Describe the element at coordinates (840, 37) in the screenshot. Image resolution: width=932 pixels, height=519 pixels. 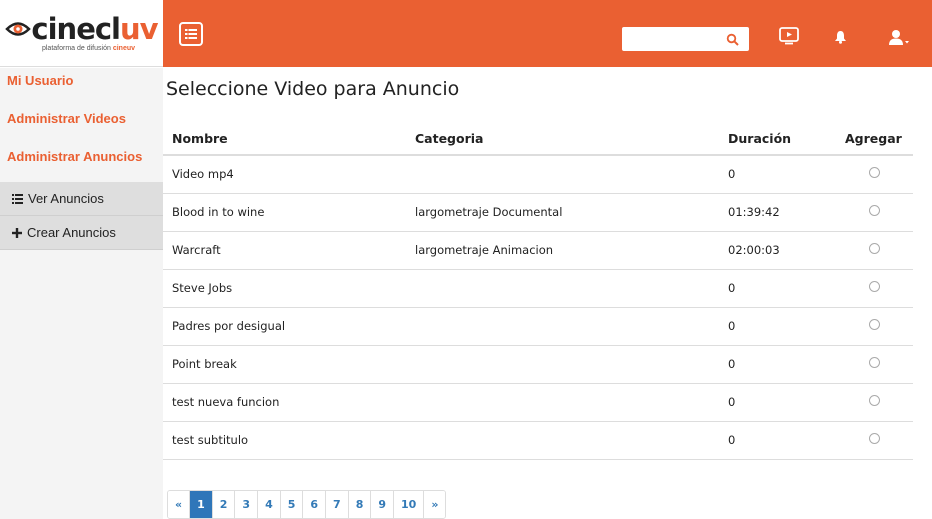
I see `bell-icon` at that location.